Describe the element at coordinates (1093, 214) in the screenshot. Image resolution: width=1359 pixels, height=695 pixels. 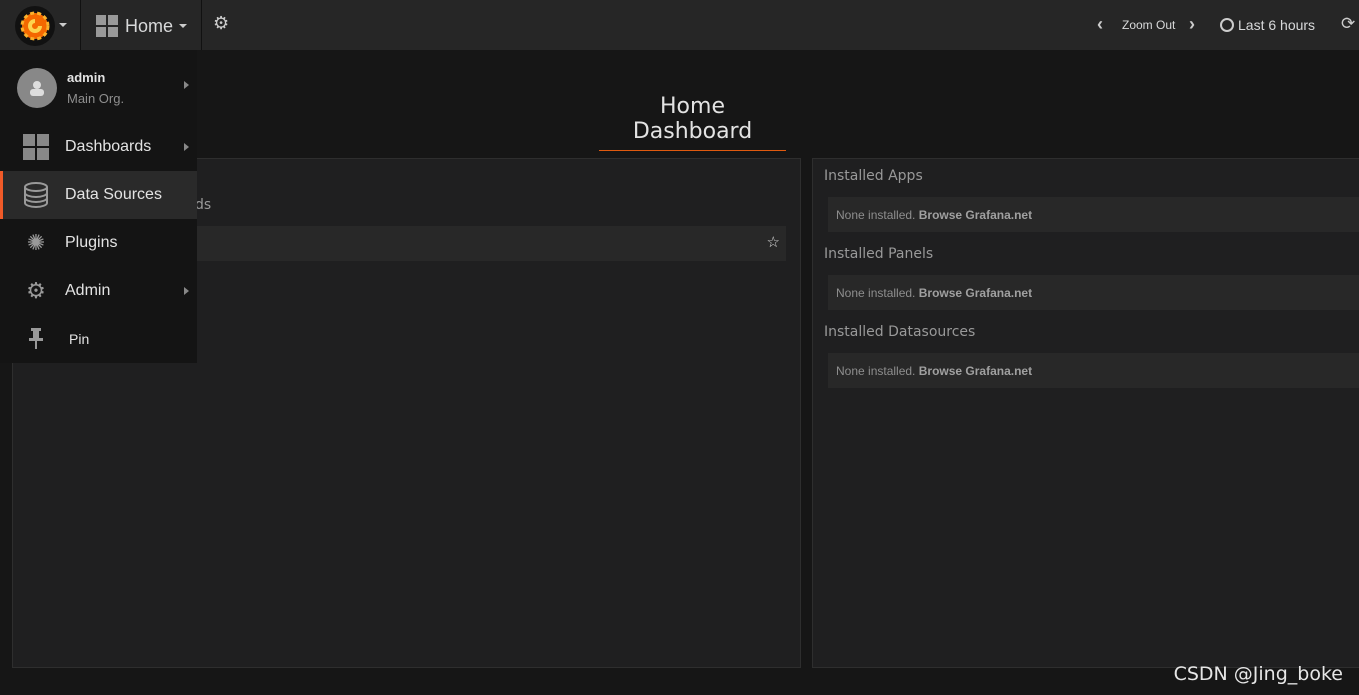
I see `apps-empty-row: None installed. Browse Grafana.net` at that location.